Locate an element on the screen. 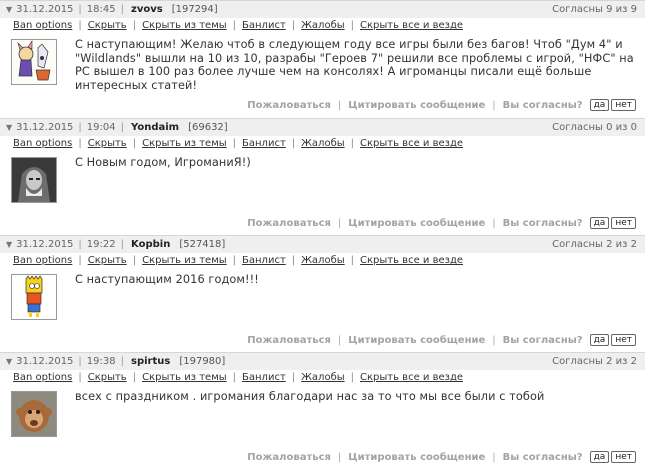  comment-author: Yondaim is located at coordinates (155, 127).